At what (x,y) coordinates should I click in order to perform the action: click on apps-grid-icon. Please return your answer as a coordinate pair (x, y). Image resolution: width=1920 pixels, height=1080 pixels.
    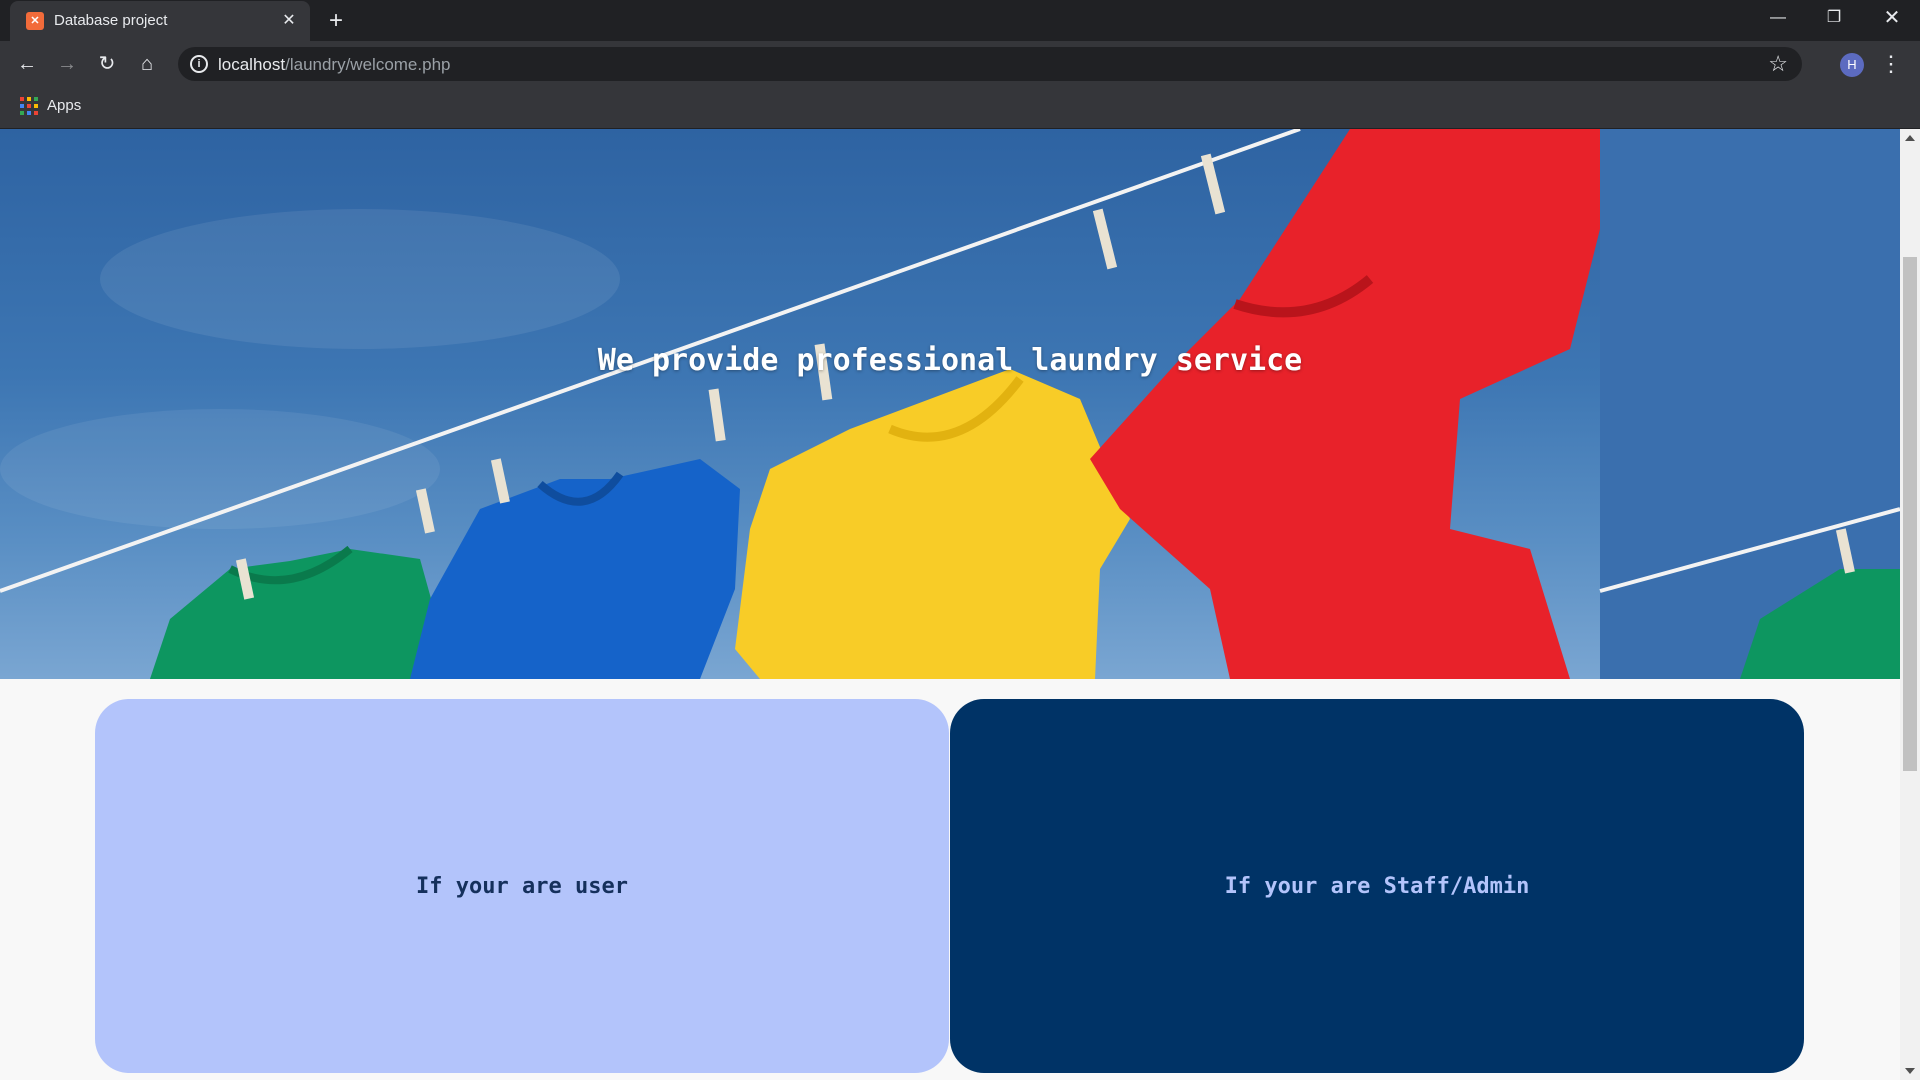
    Looking at the image, I should click on (29, 106).